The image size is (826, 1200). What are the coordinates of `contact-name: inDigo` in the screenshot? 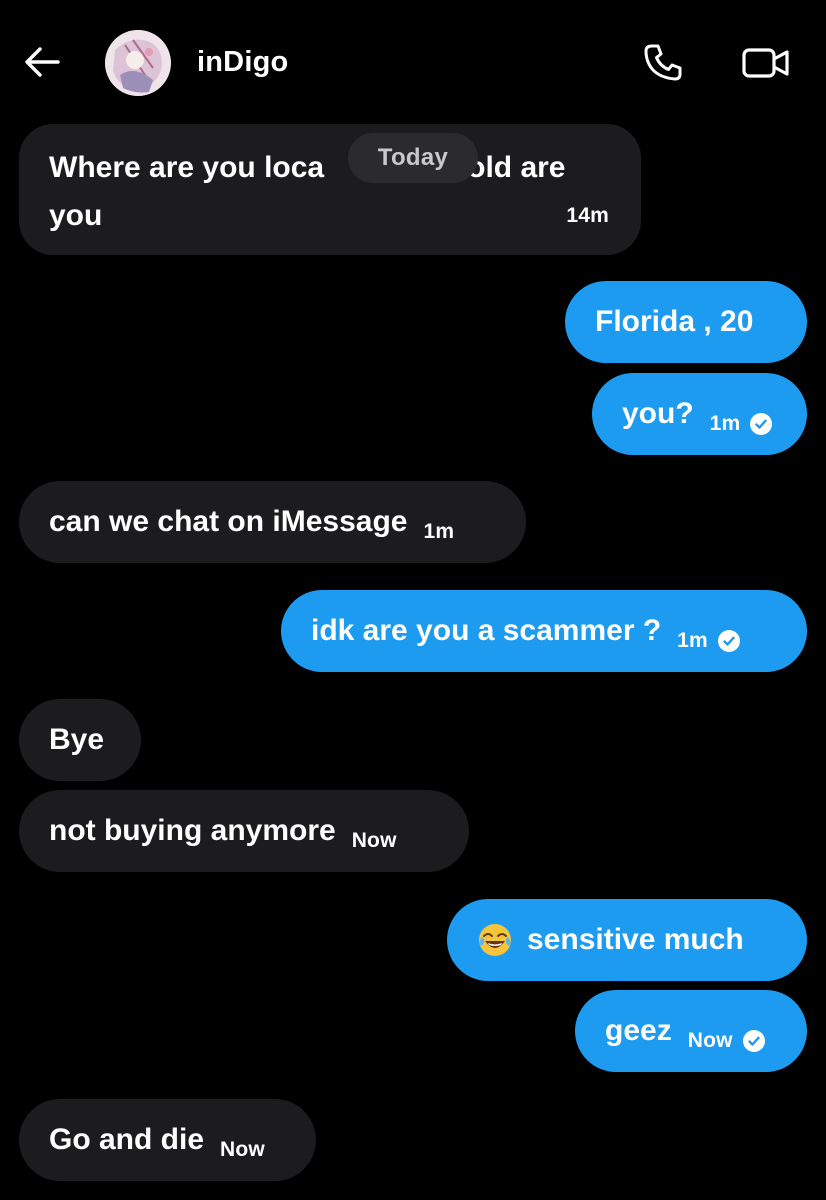 It's located at (242, 62).